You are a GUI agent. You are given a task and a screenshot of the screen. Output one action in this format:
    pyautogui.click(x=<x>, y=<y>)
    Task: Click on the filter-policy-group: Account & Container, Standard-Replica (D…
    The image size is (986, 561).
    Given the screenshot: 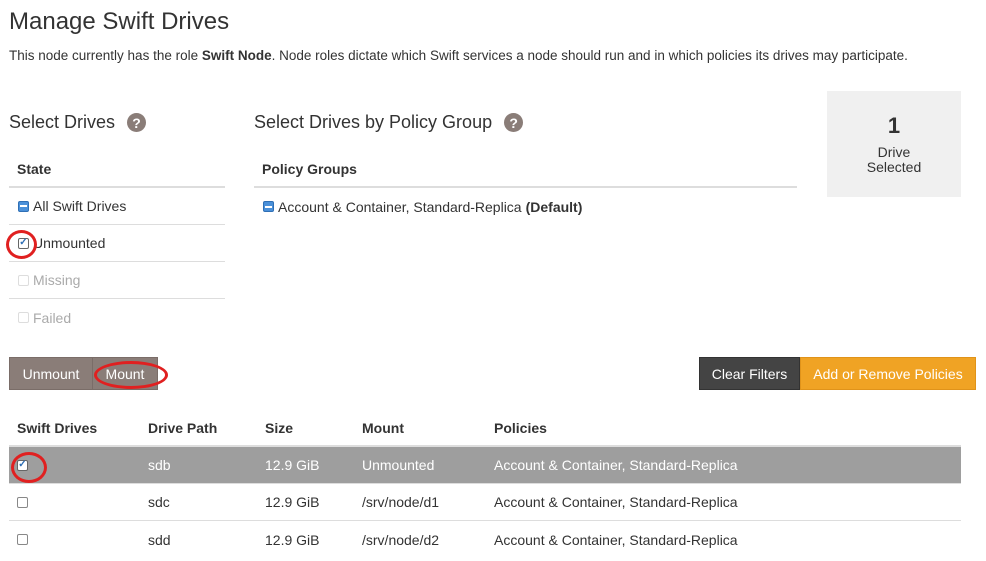 What is the action you would take?
    pyautogui.click(x=525, y=206)
    